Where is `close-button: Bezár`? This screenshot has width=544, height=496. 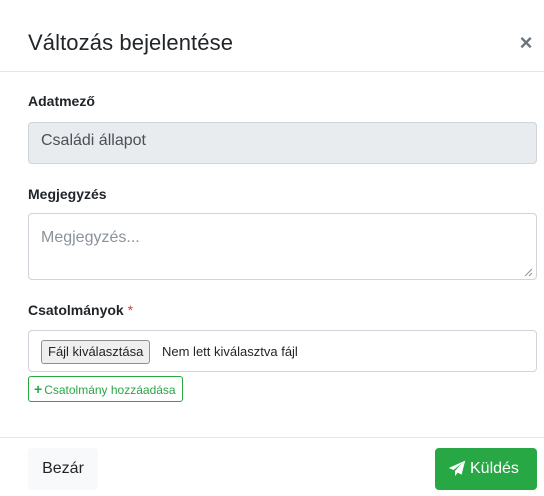
close-button: Bezár is located at coordinates (63, 469).